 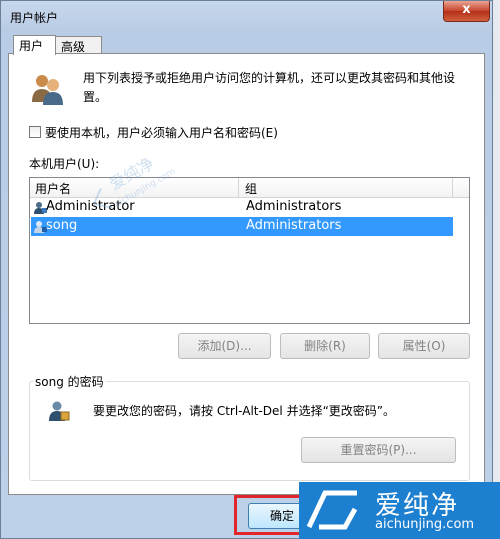 I want to click on dialog-description: 用下列表授予或拒绝用户访问您的计算机，还可以更改其密码和其他设置。, so click(x=269, y=87).